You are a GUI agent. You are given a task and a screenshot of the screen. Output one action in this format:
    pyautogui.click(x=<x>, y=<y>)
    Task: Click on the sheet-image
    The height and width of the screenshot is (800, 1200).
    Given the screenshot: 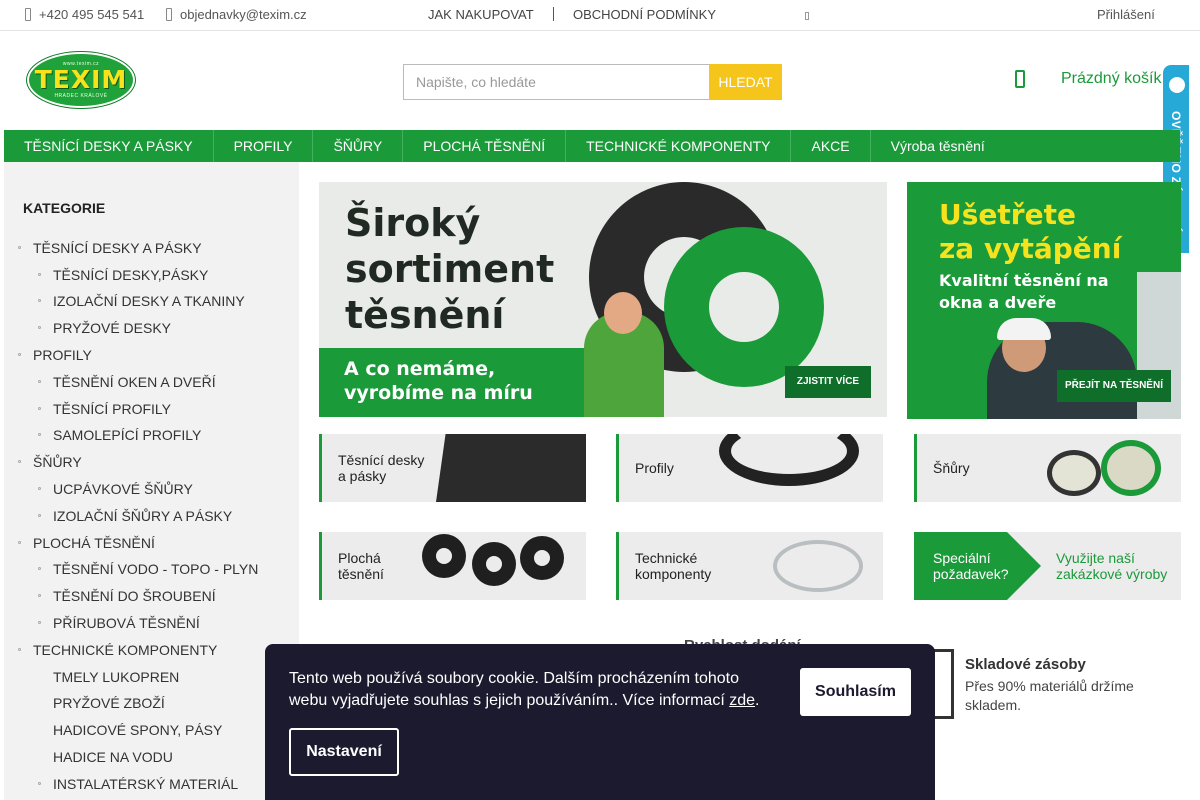 What is the action you would take?
    pyautogui.click(x=511, y=468)
    